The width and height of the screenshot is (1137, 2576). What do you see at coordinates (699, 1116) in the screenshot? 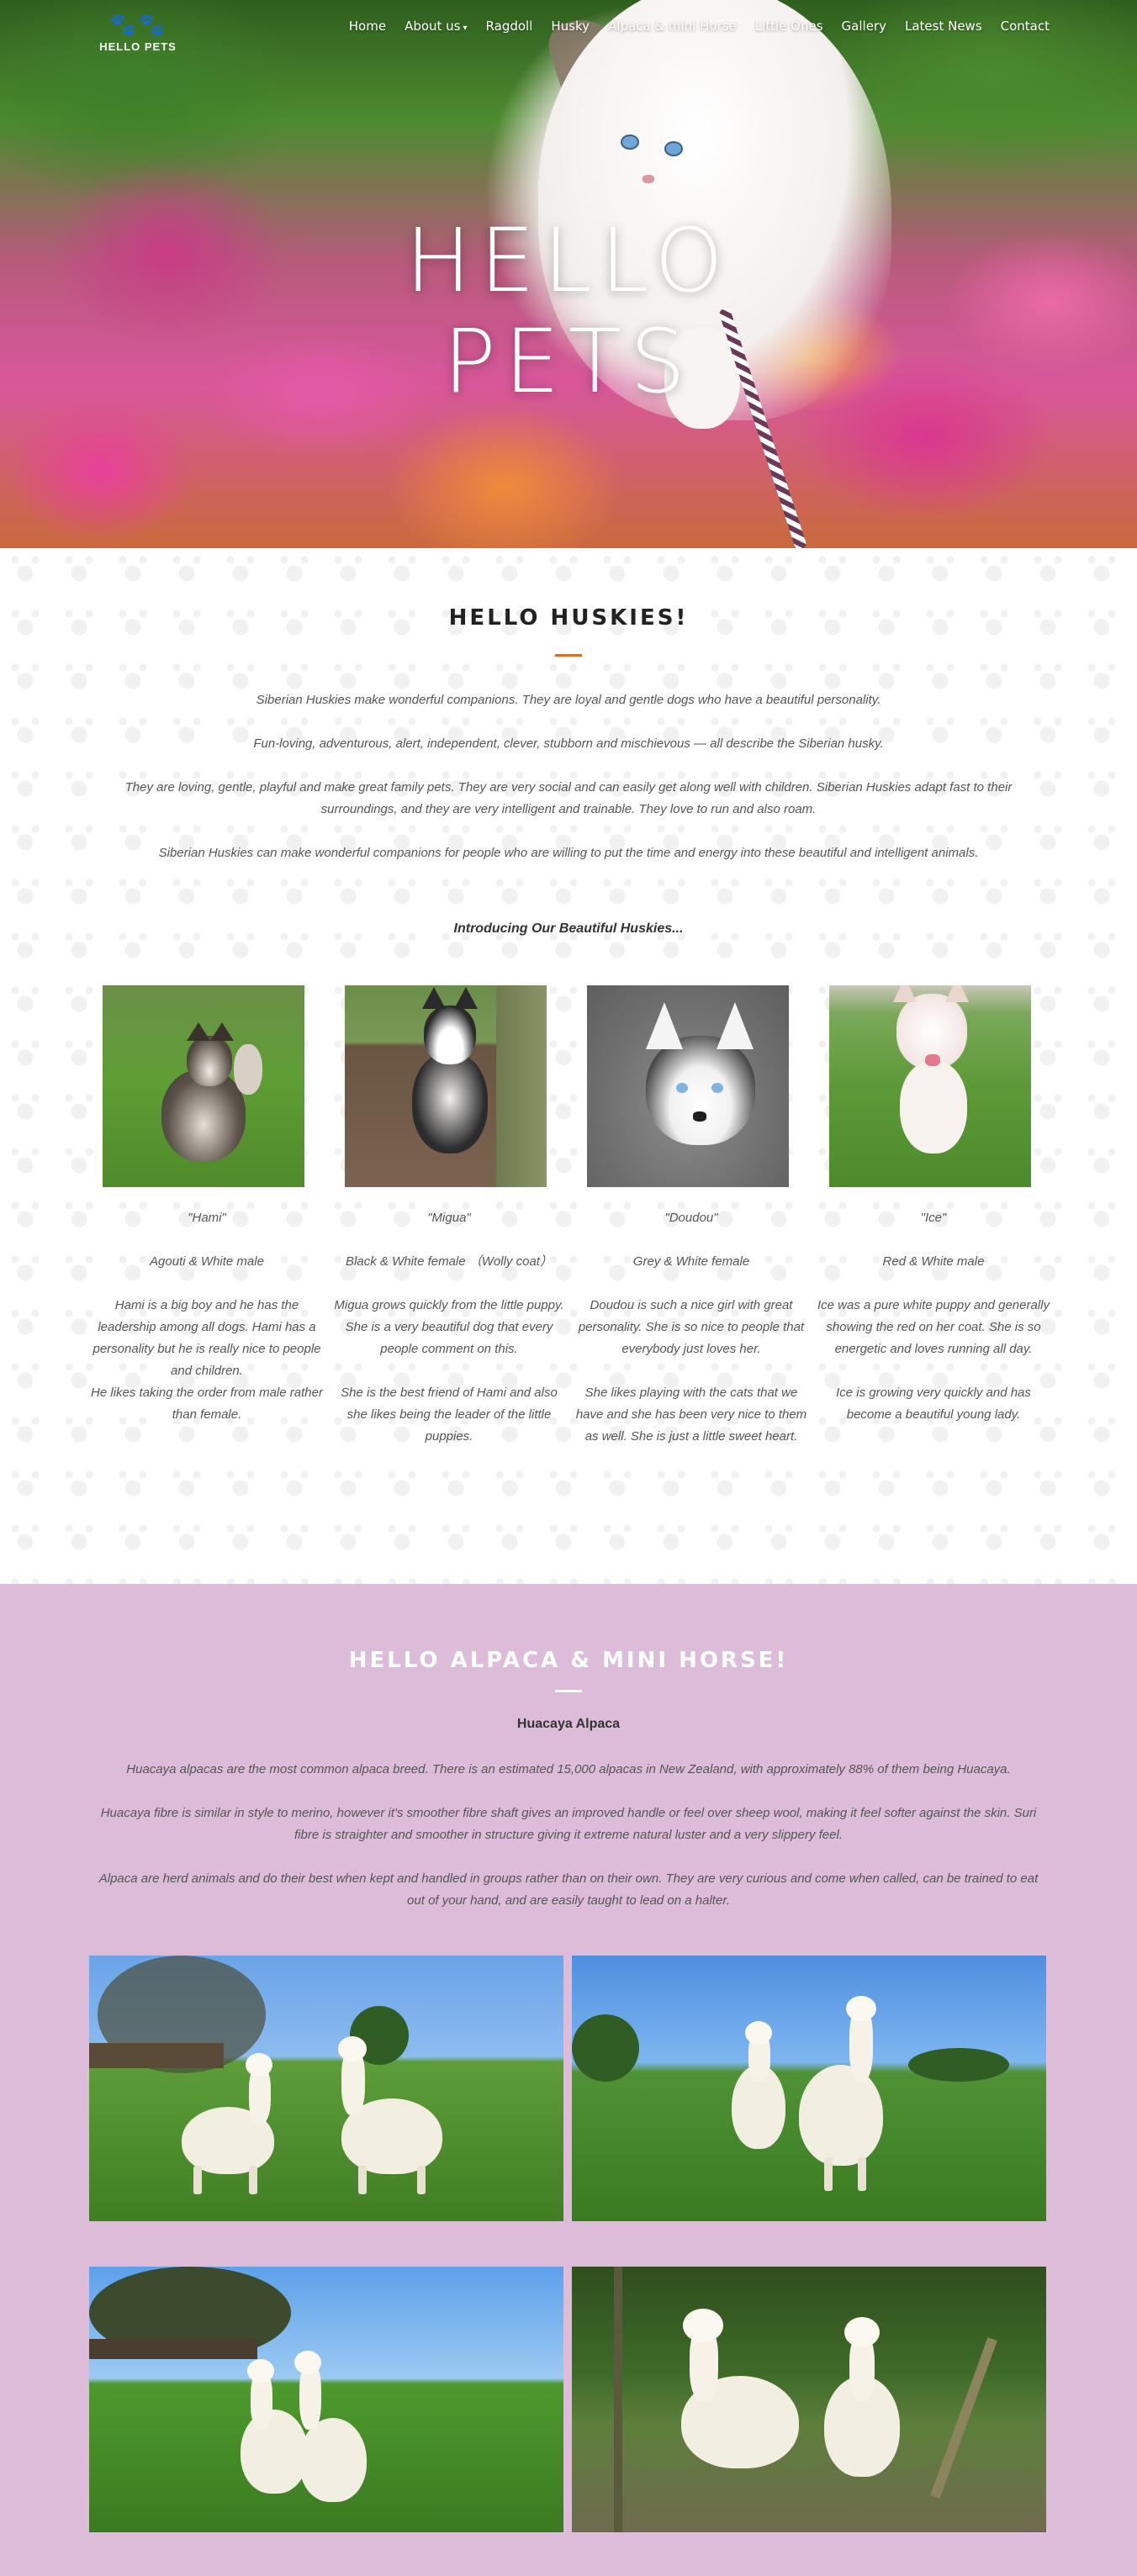
I see `husky-nose` at bounding box center [699, 1116].